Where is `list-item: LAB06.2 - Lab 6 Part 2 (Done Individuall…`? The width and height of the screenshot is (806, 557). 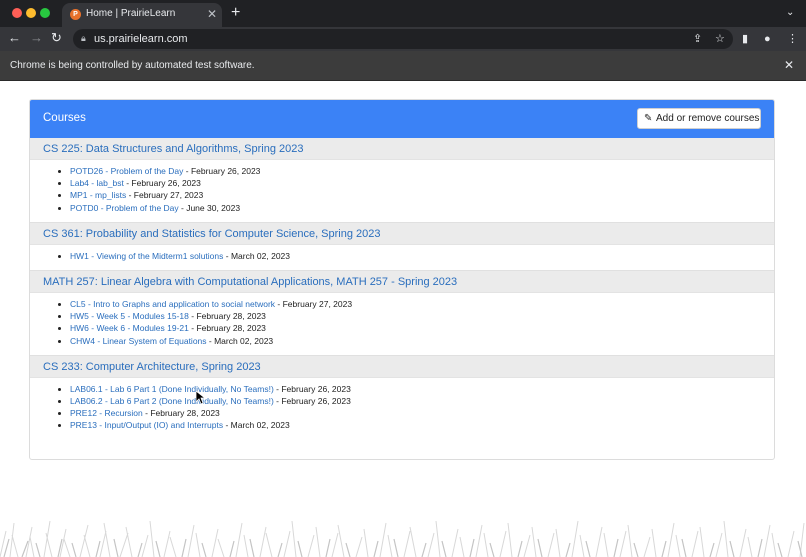
list-item: LAB06.2 - Lab 6 Part 2 (Done Individuall… is located at coordinates (422, 401).